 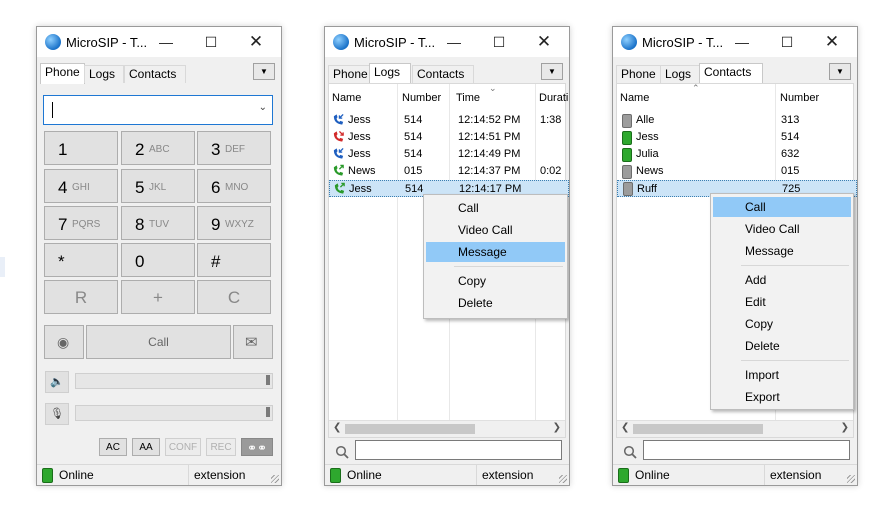 What do you see at coordinates (449, 171) in the screenshot?
I see `table-row: News 015 12:14:37 PM 0:02` at bounding box center [449, 171].